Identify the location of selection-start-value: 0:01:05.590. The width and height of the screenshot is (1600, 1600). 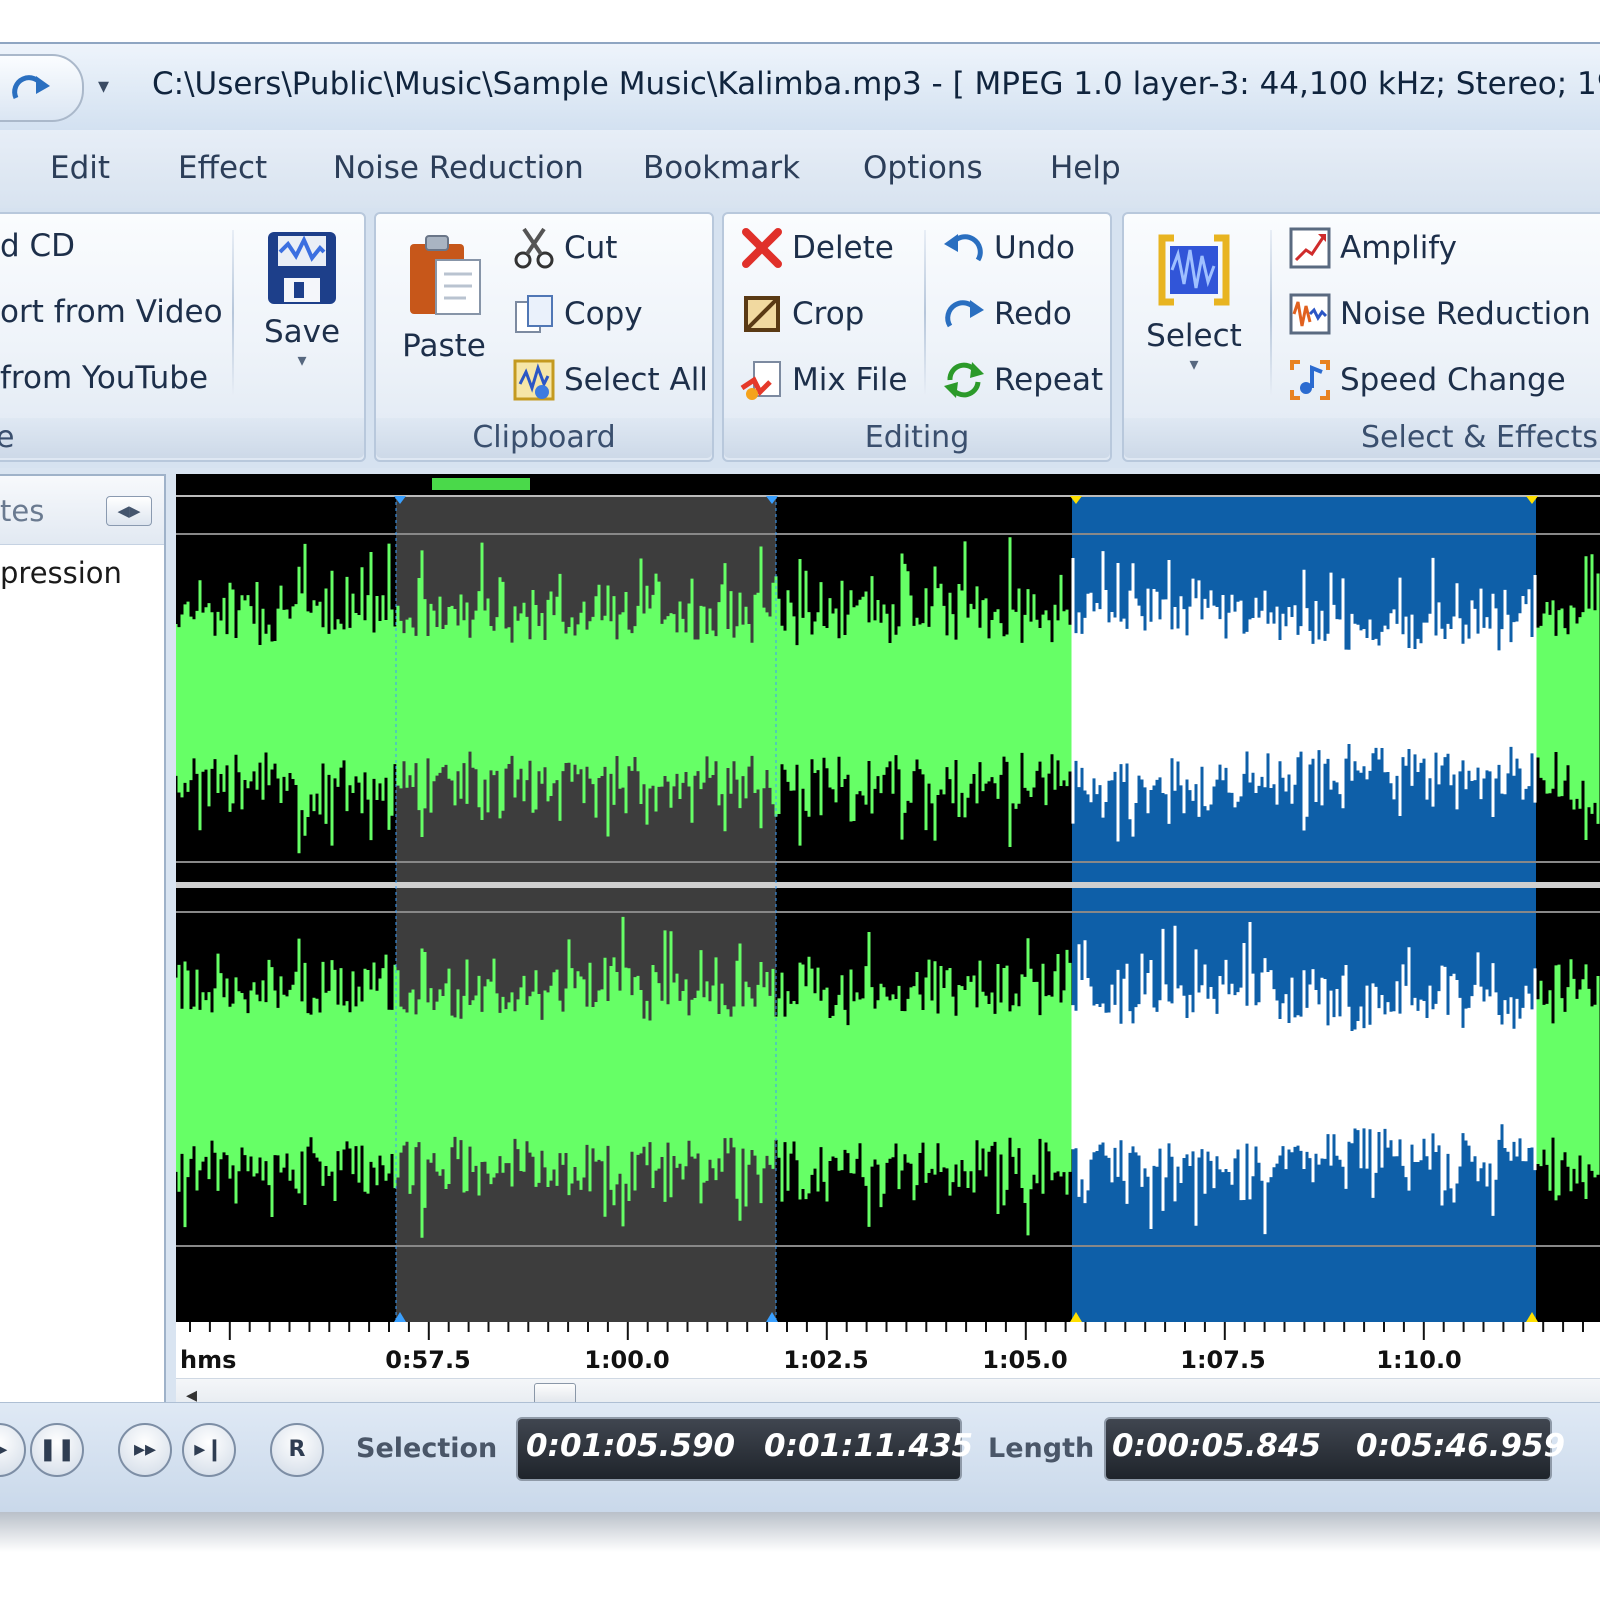
(631, 1446).